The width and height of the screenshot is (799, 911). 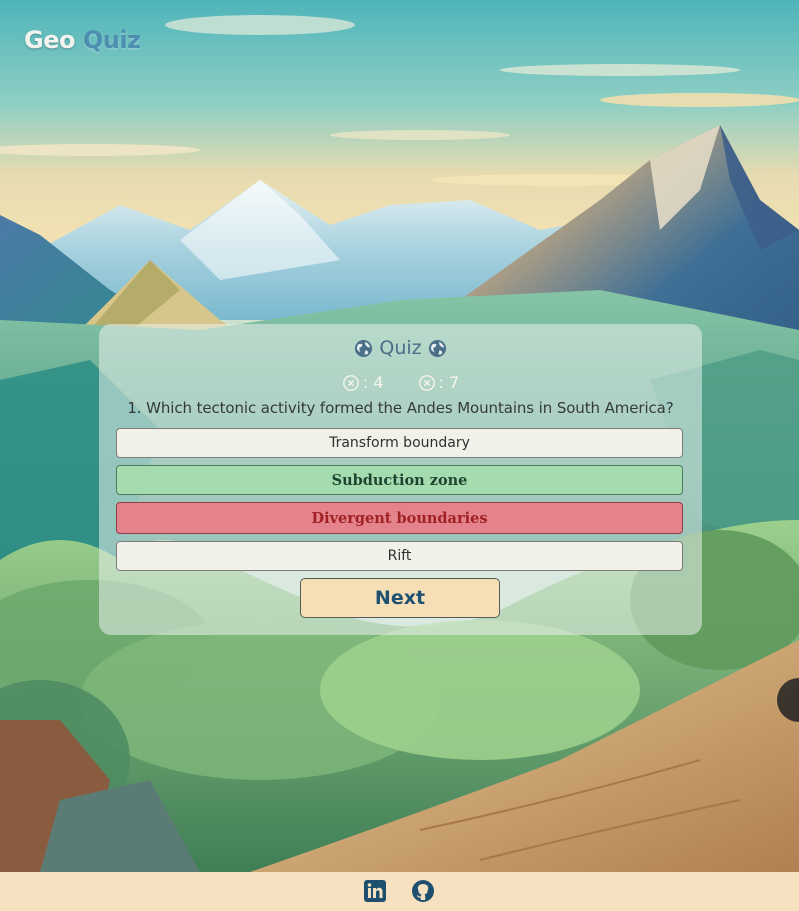 I want to click on score-counter-first: : 4, so click(x=363, y=382).